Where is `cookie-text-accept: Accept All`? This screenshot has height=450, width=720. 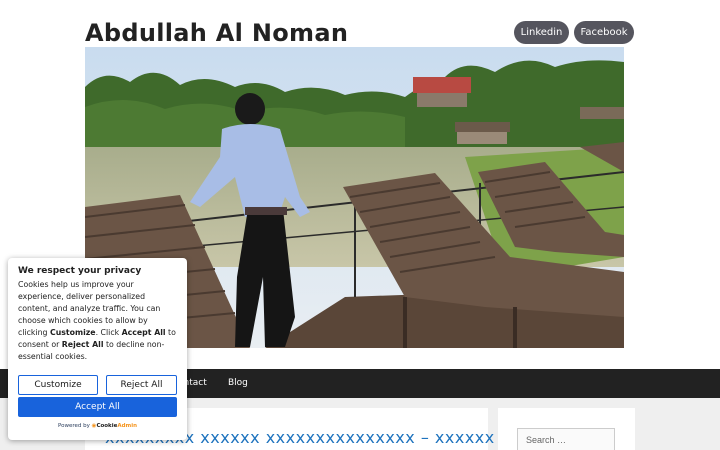
cookie-text-accept: Accept All is located at coordinates (143, 332).